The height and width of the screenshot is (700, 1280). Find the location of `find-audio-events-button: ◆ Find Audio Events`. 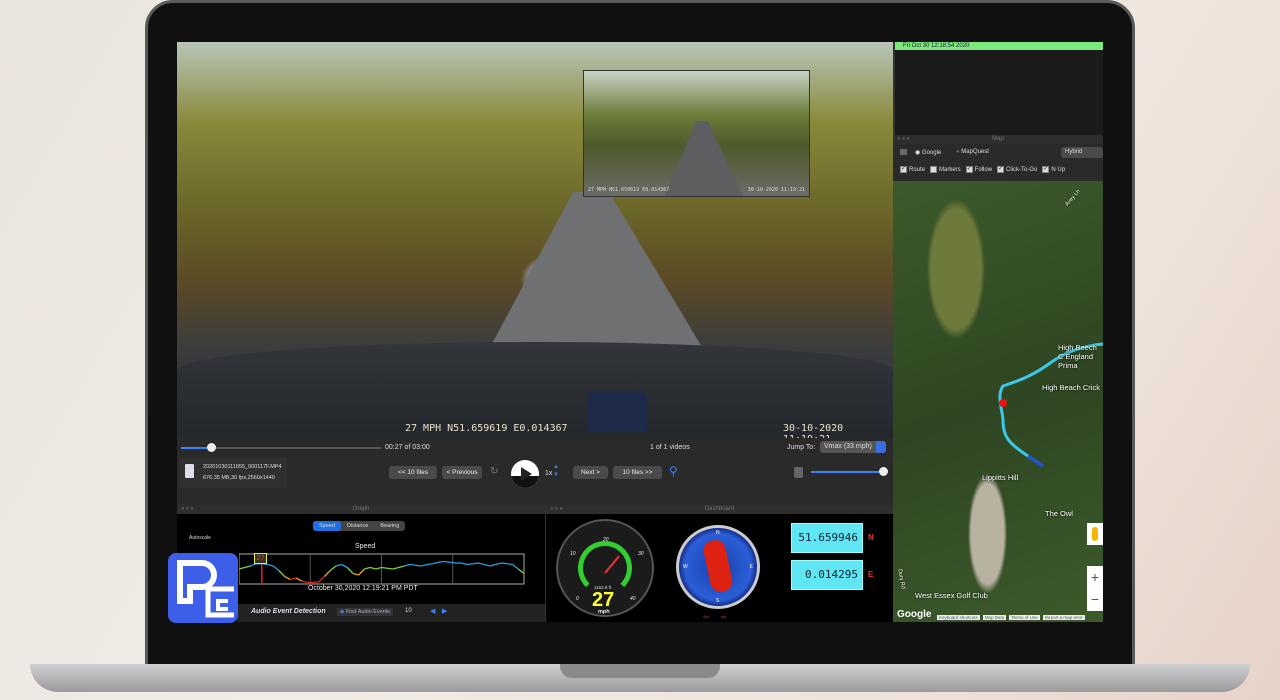

find-audio-events-button: ◆ Find Audio Events is located at coordinates (365, 612).